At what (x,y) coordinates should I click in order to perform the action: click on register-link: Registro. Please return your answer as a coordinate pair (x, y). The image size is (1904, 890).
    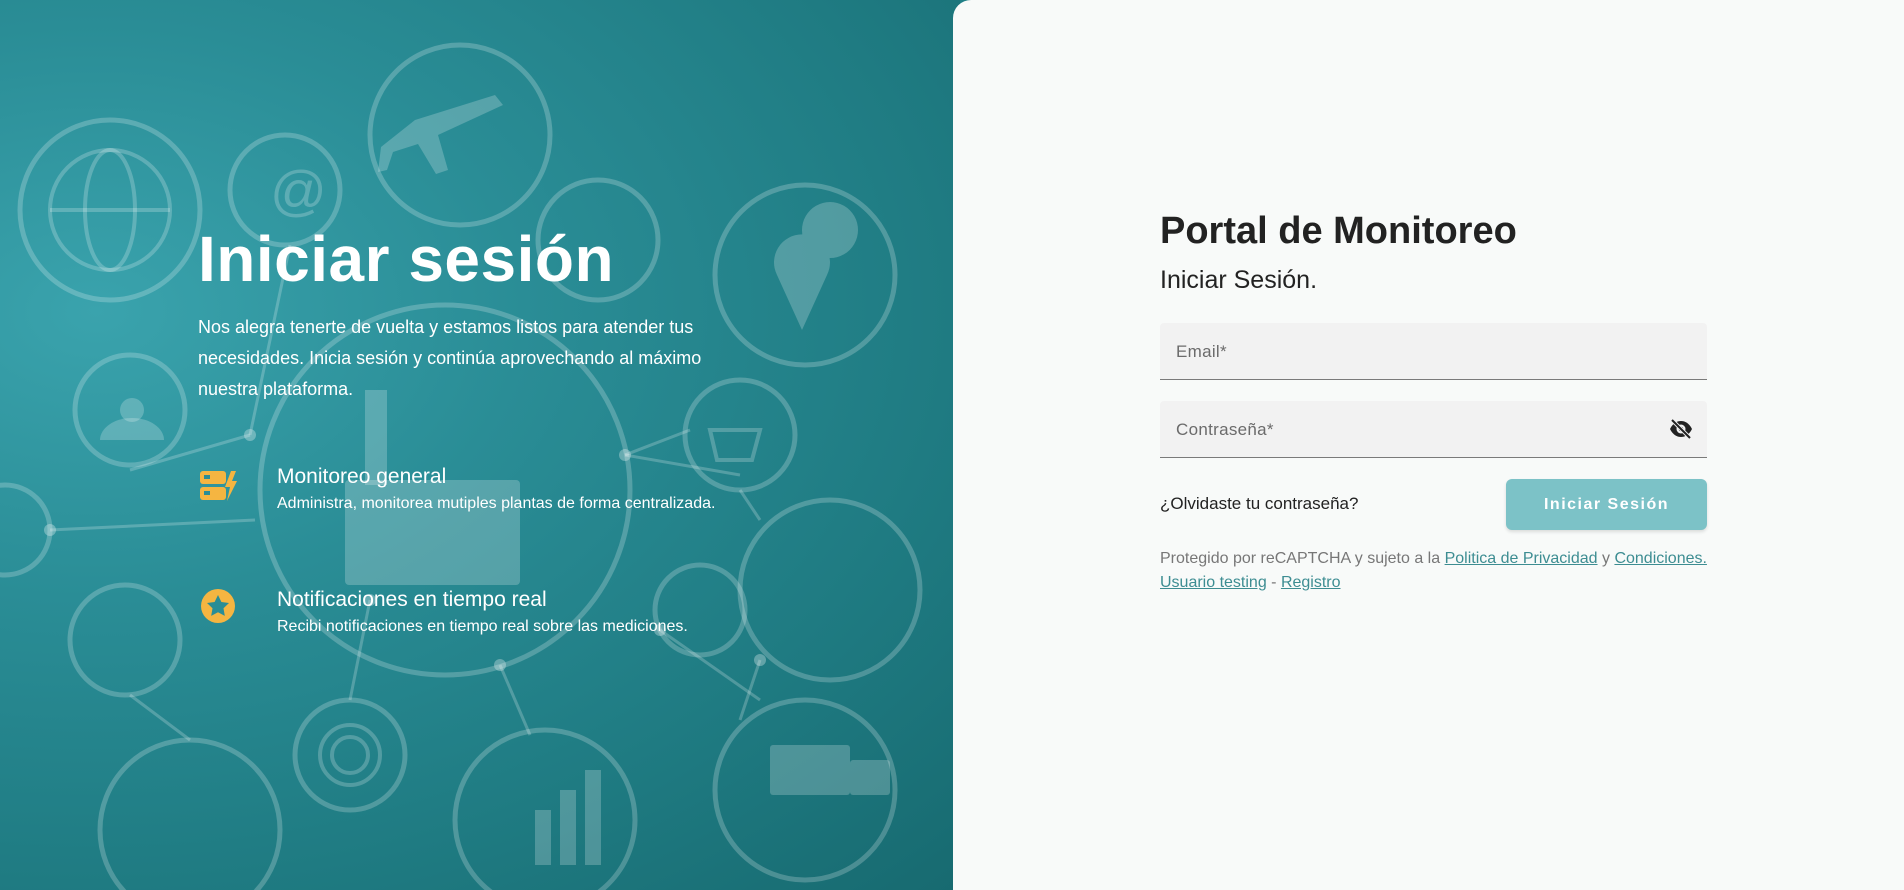
    Looking at the image, I should click on (1311, 582).